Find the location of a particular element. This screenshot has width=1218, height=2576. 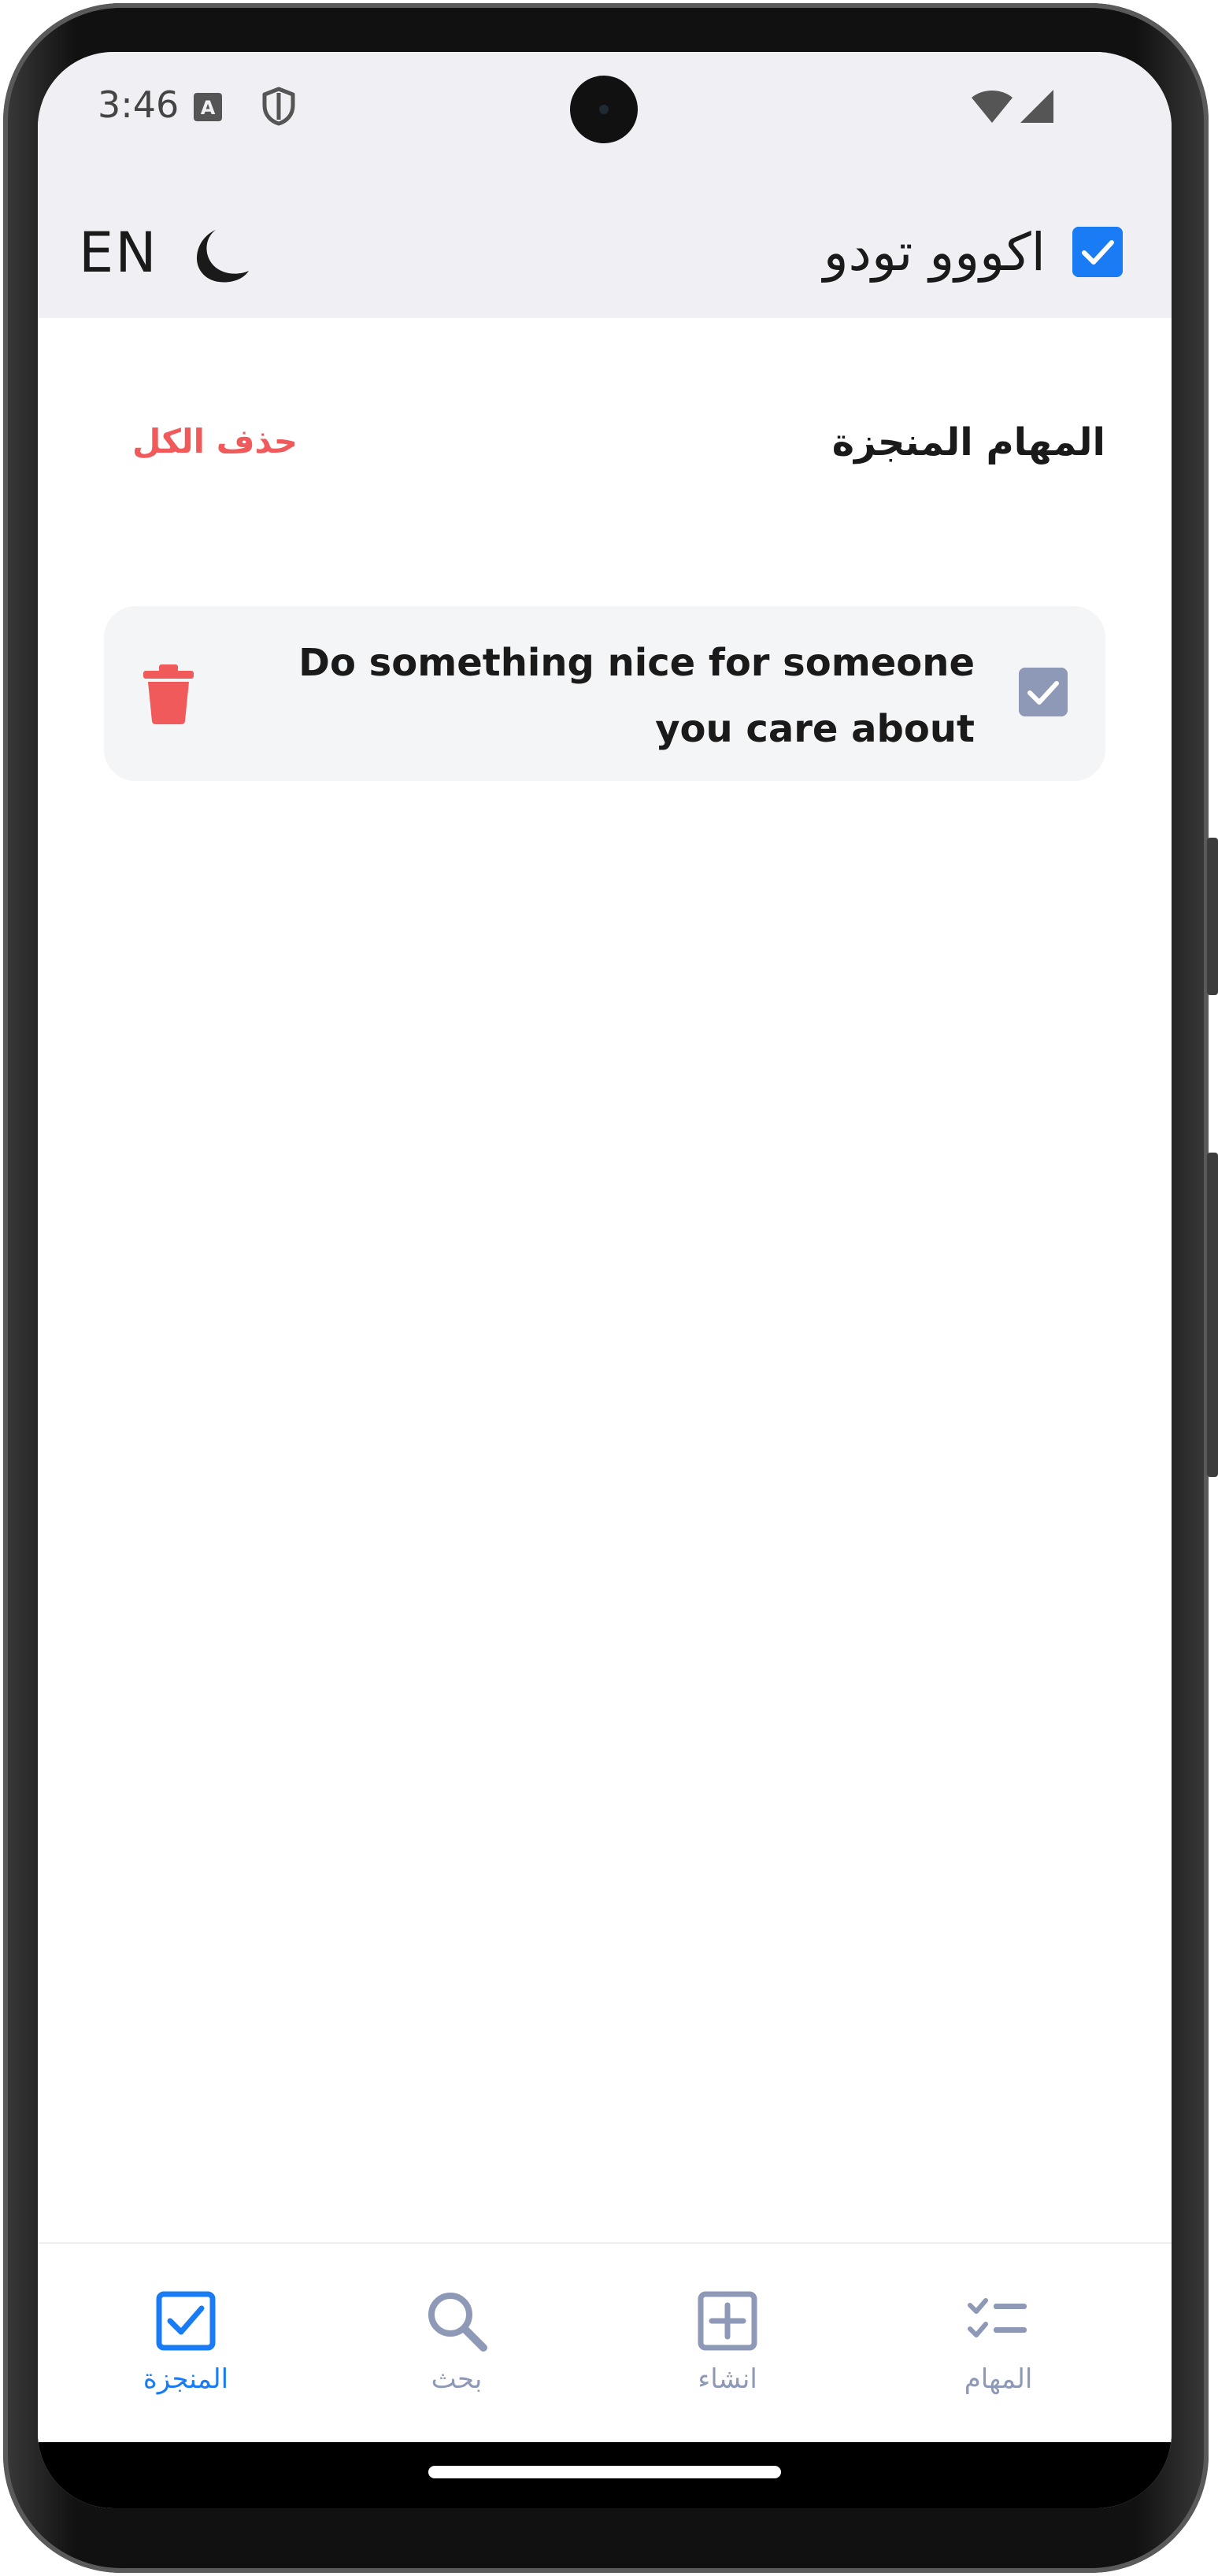

moon-icon is located at coordinates (222, 255).